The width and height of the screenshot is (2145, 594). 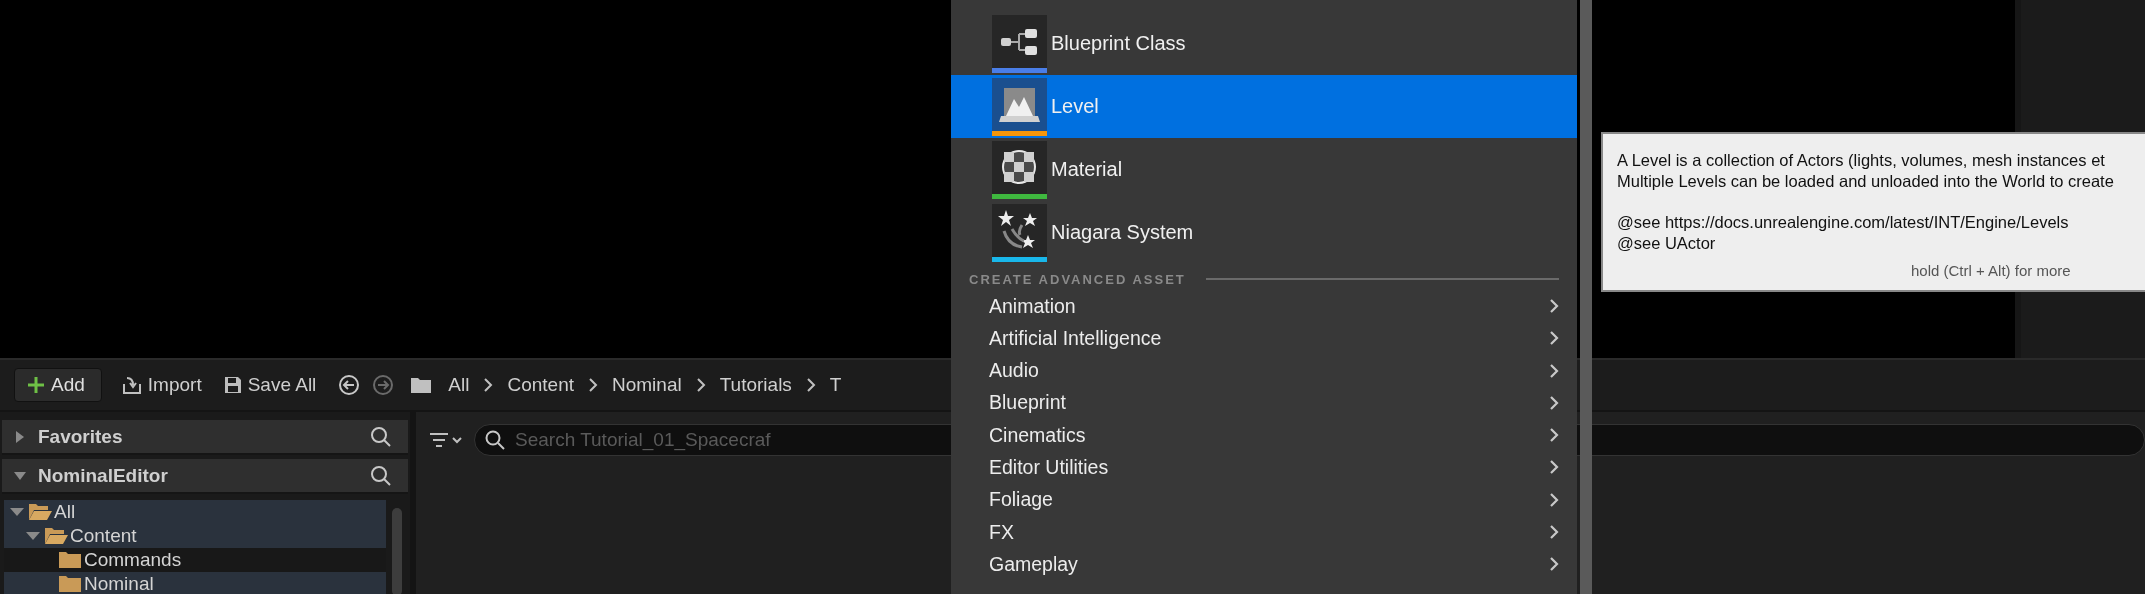 What do you see at coordinates (1077, 279) in the screenshot?
I see `section-heading: CREATE ADVANCED ASSET` at bounding box center [1077, 279].